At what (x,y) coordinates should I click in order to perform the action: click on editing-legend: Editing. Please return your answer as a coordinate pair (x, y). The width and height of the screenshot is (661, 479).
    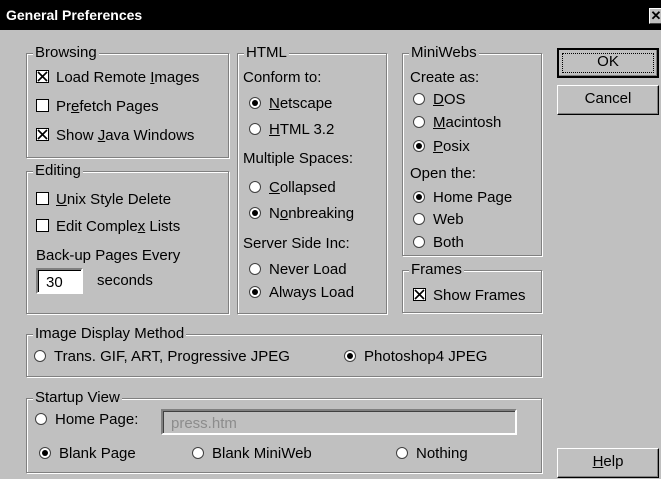
    Looking at the image, I should click on (58, 171).